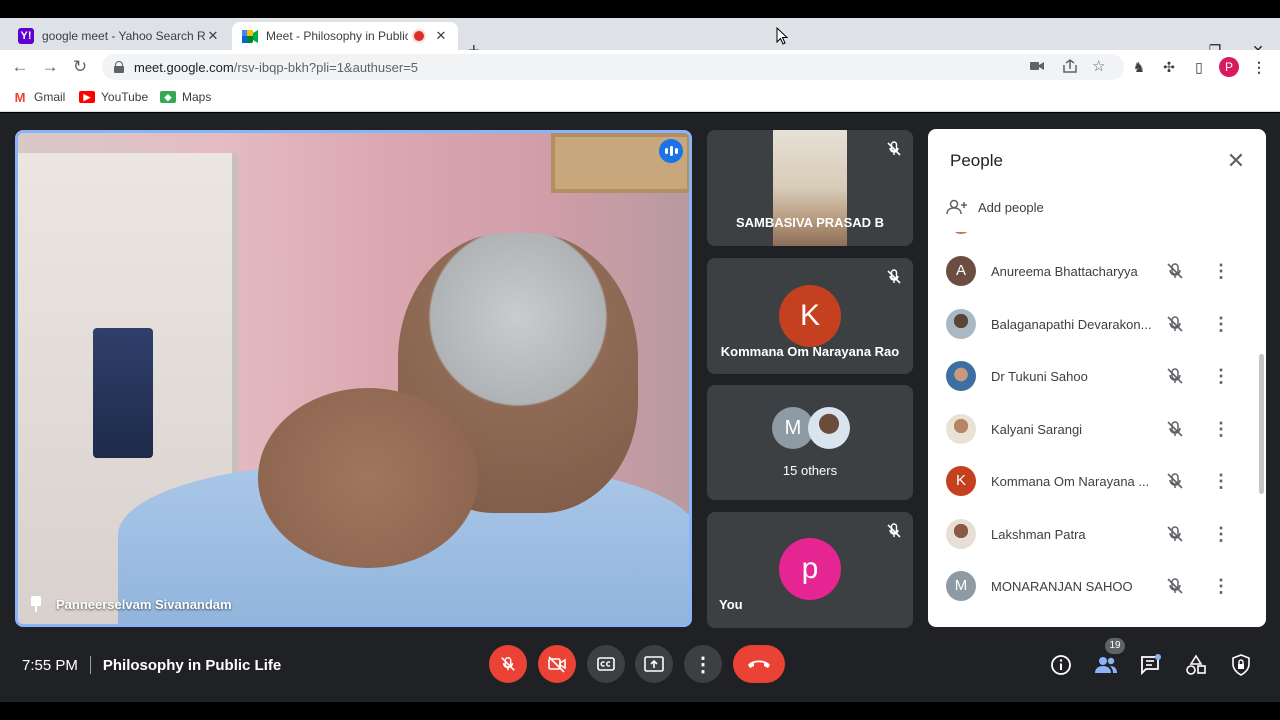  I want to click on meeting-details-button, so click(1061, 665).